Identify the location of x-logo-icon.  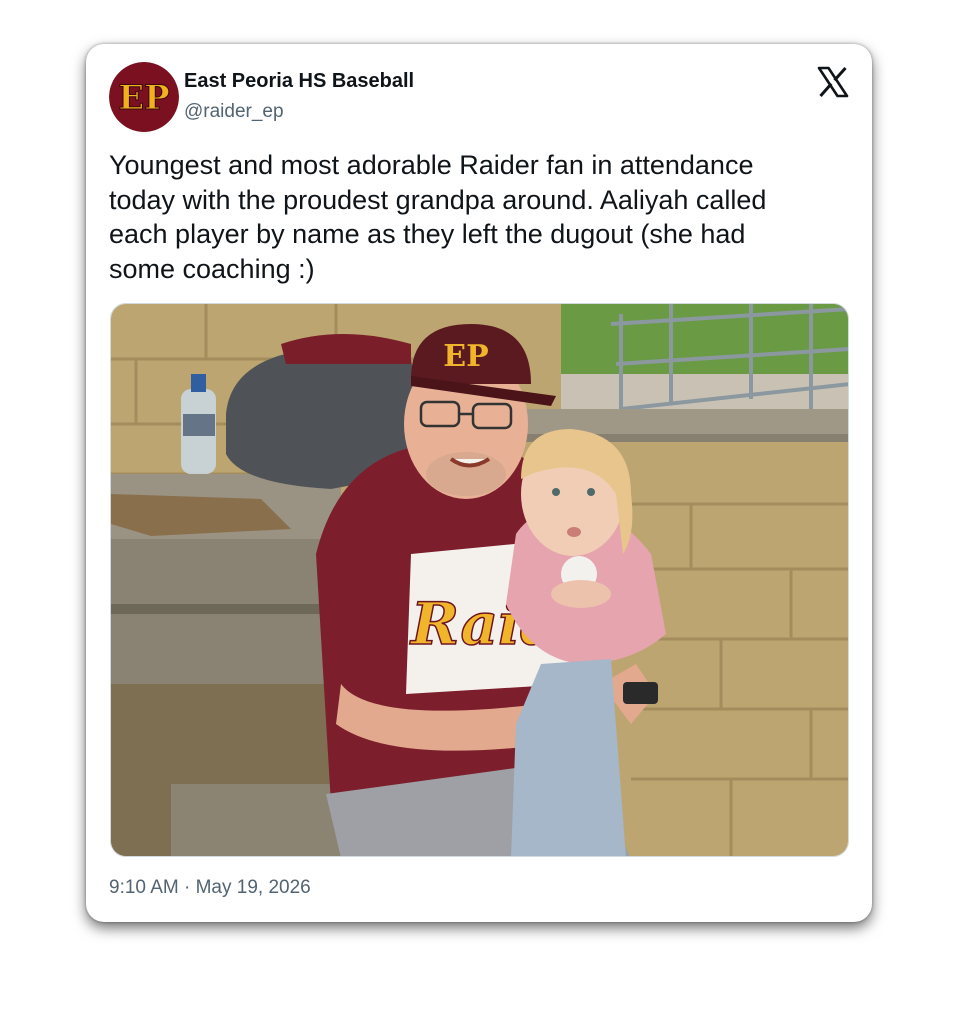
(833, 82).